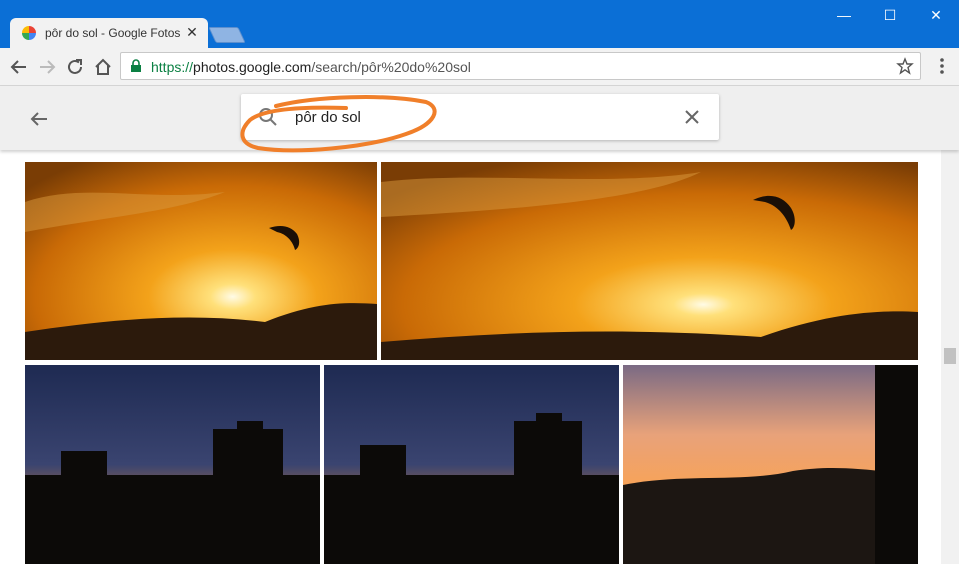 This screenshot has height=564, width=959. I want to click on search-icon, so click(268, 117).